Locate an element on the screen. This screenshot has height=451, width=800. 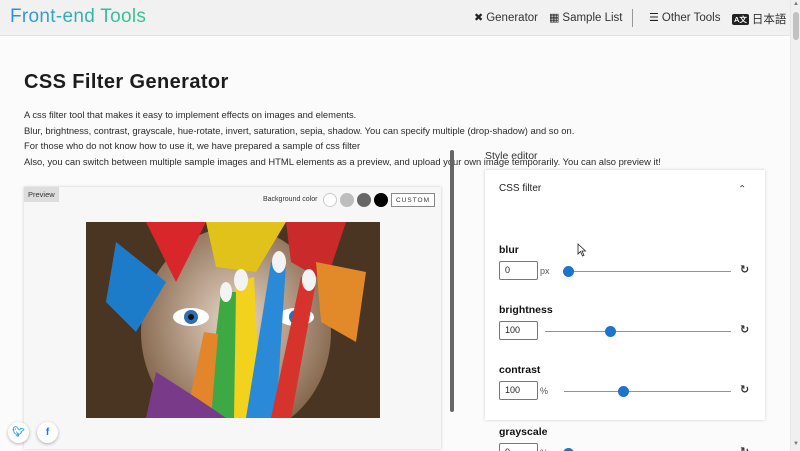
filter-name: contrast is located at coordinates (520, 370).